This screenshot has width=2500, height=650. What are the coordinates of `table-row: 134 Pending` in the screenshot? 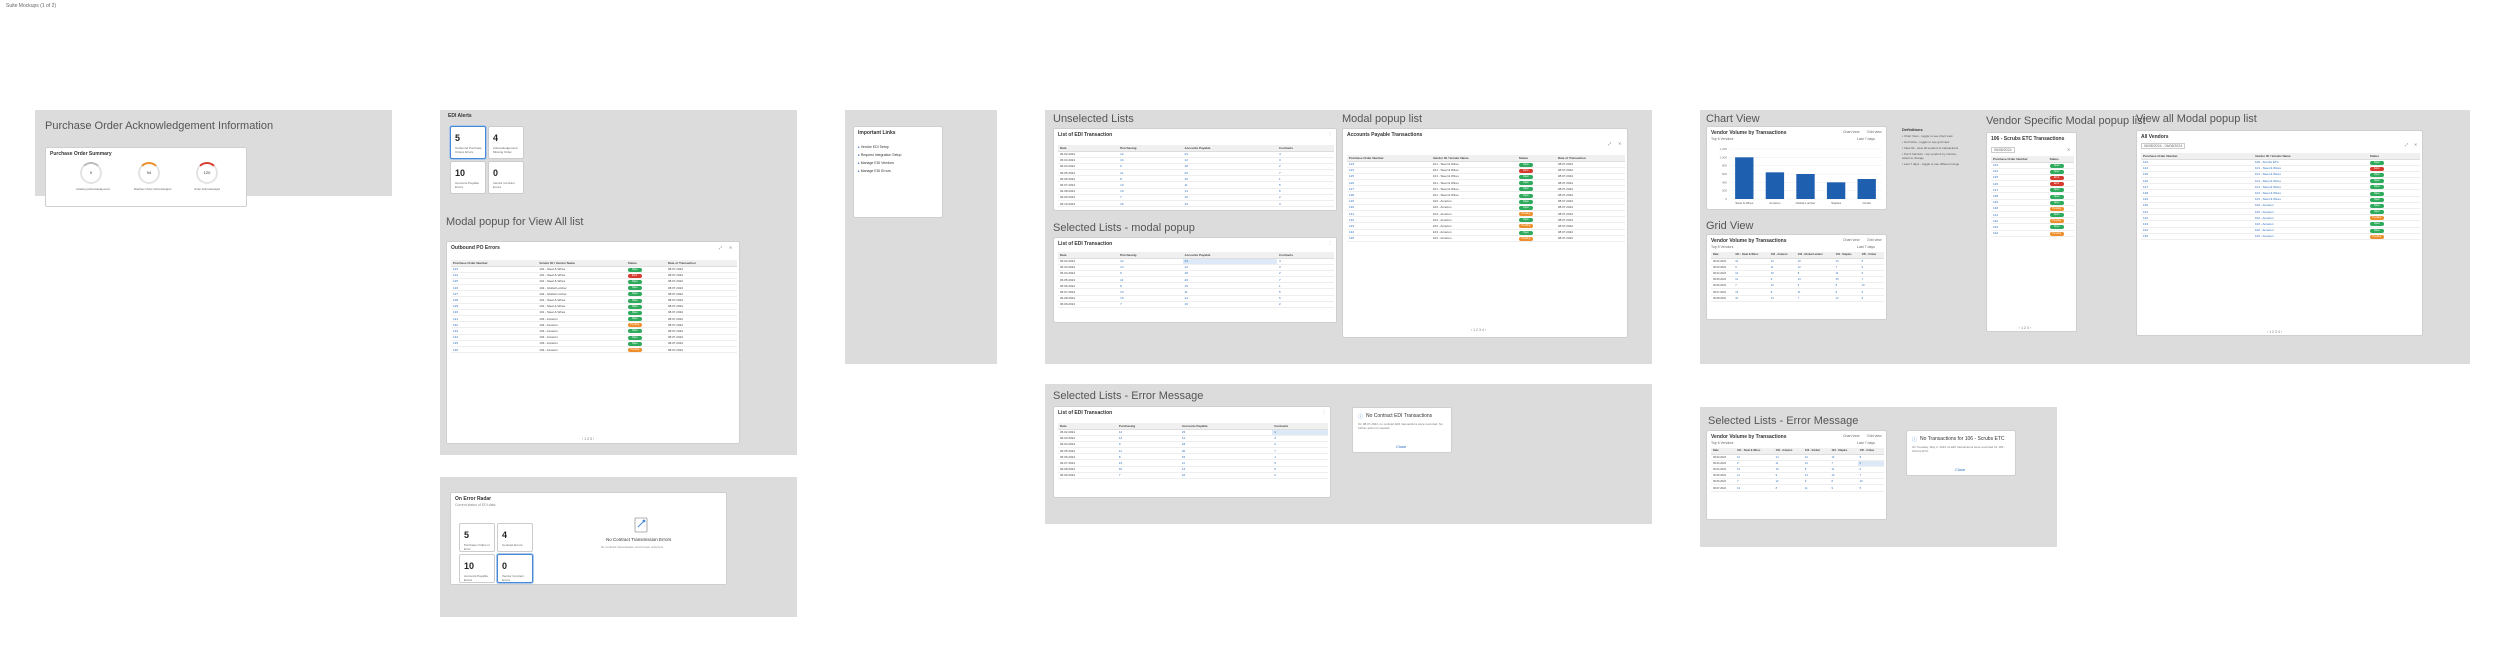 It's located at (2032, 233).